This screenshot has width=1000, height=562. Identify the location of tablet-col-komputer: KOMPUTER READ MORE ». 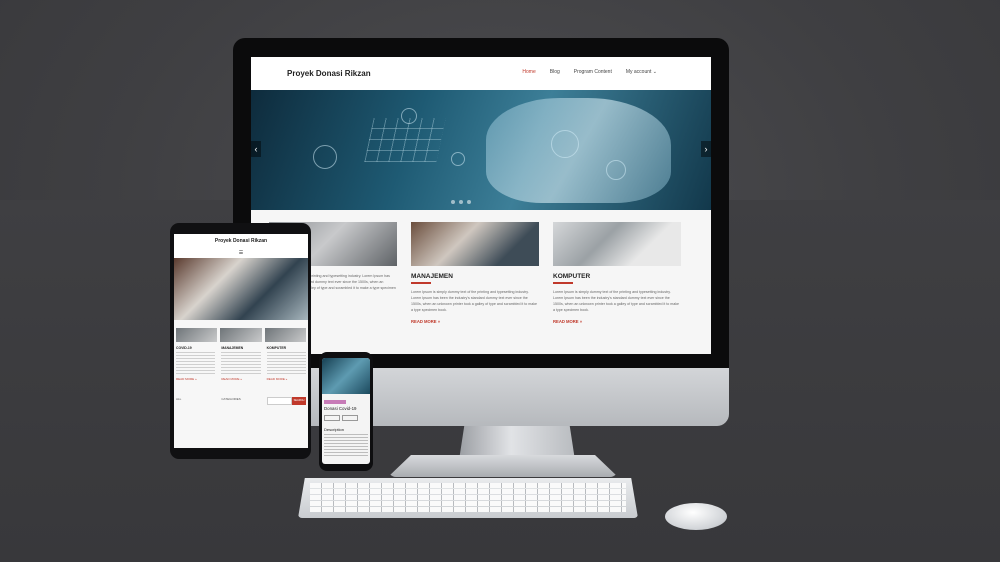
(286, 363).